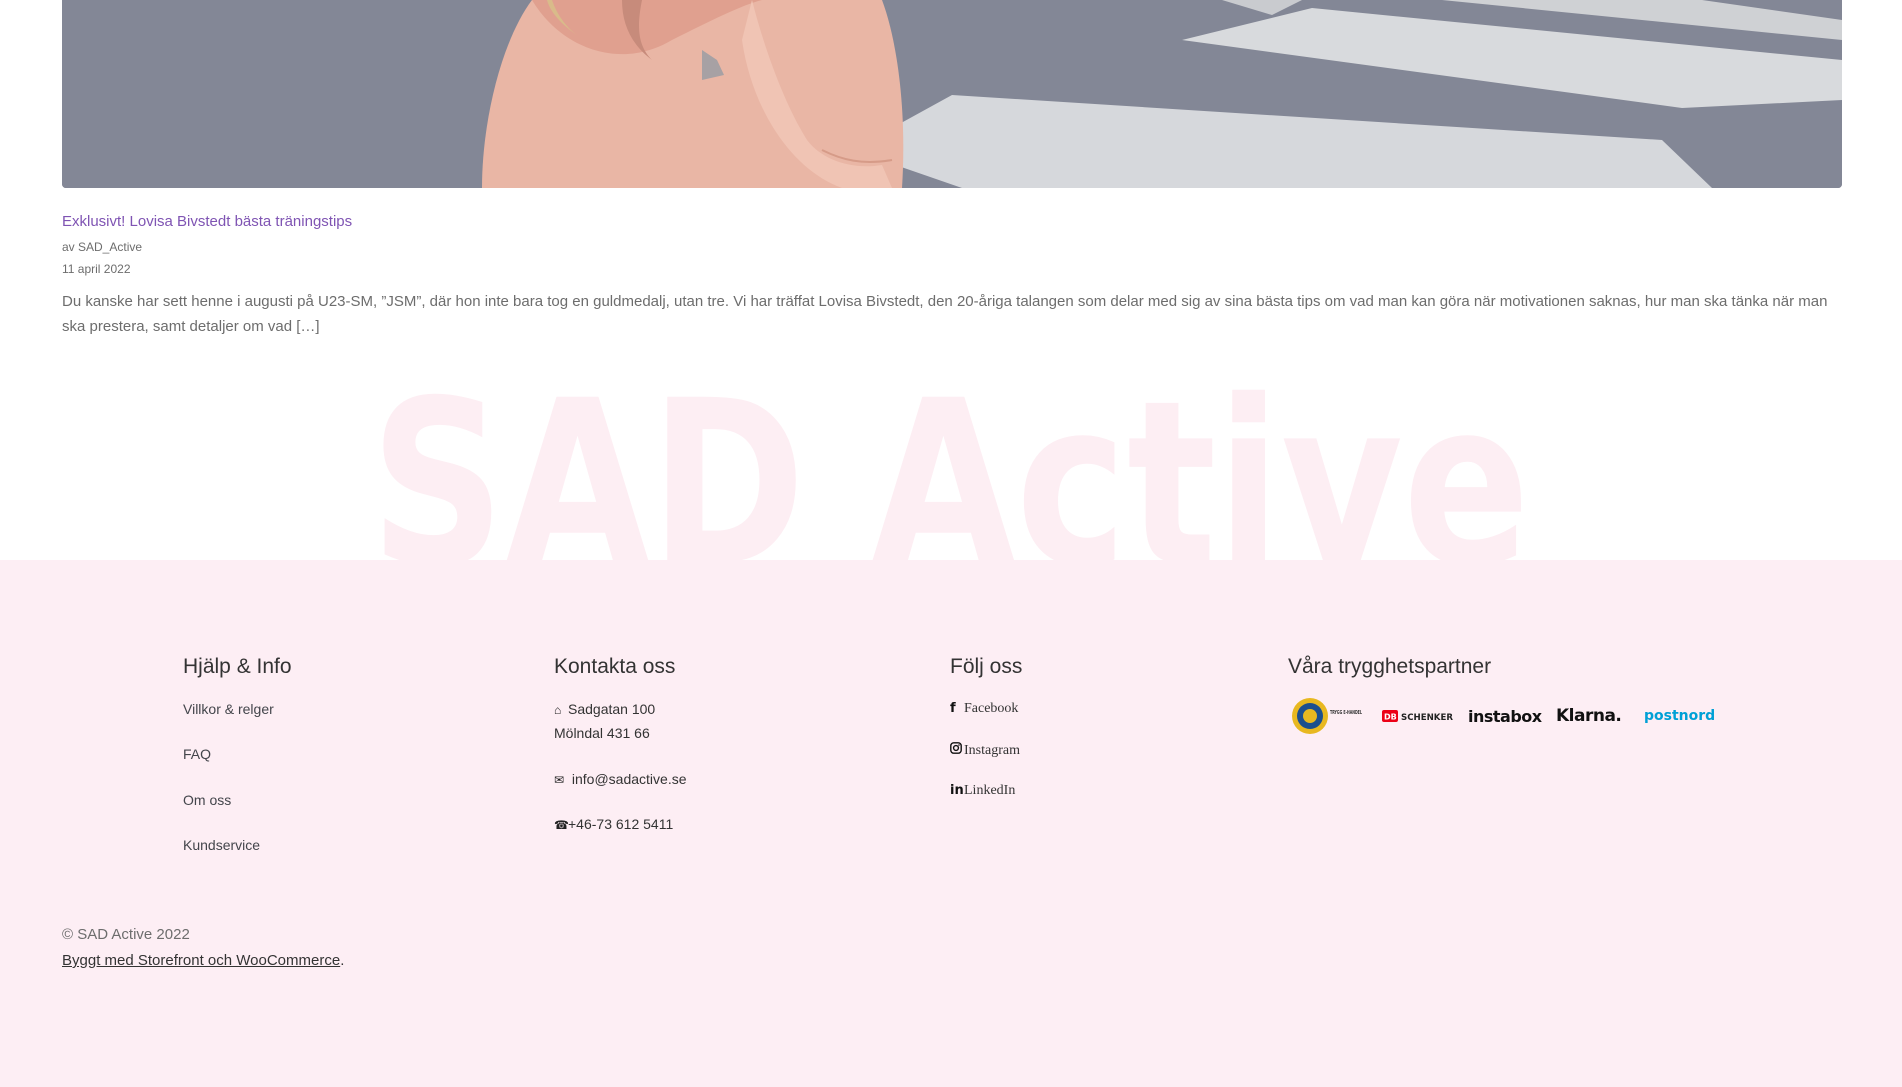 This screenshot has height=1087, width=1902. What do you see at coordinates (96, 269) in the screenshot?
I see `post-date: 11 april 2022` at bounding box center [96, 269].